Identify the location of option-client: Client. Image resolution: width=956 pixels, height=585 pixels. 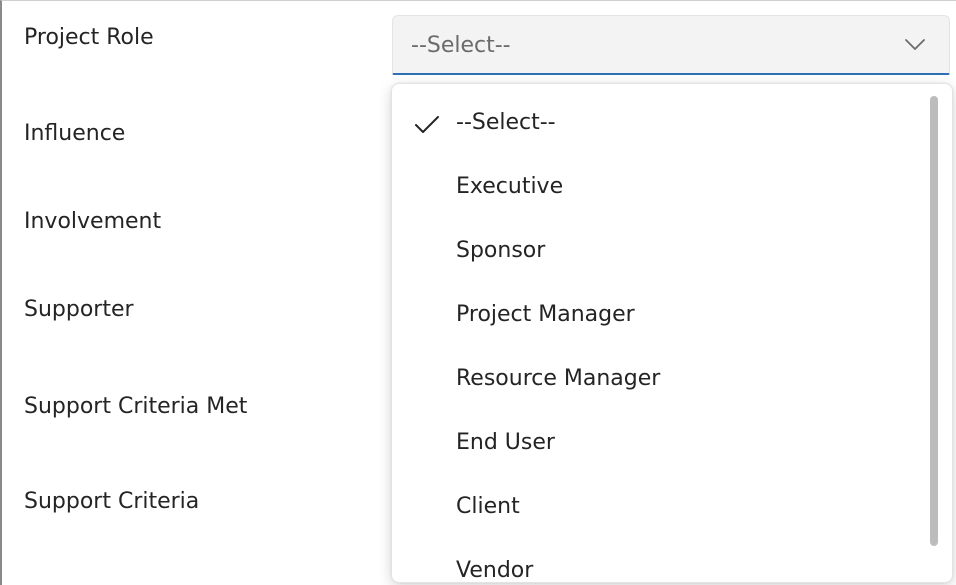
(657, 508).